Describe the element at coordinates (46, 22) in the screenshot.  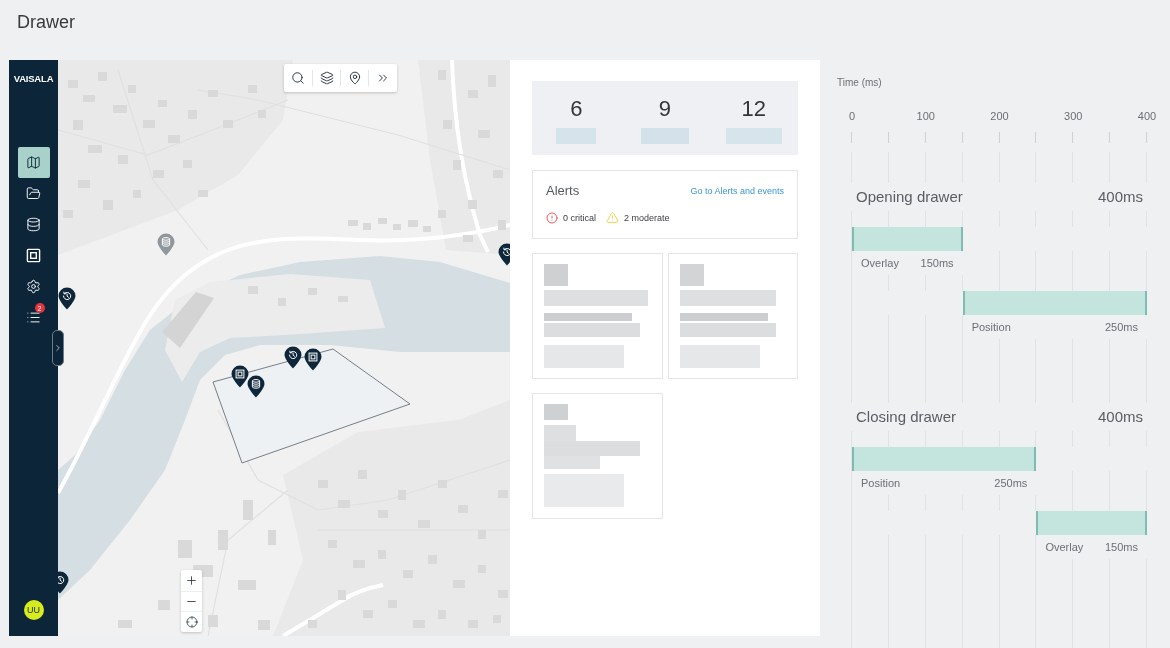
I see `page-title: Drawer` at that location.